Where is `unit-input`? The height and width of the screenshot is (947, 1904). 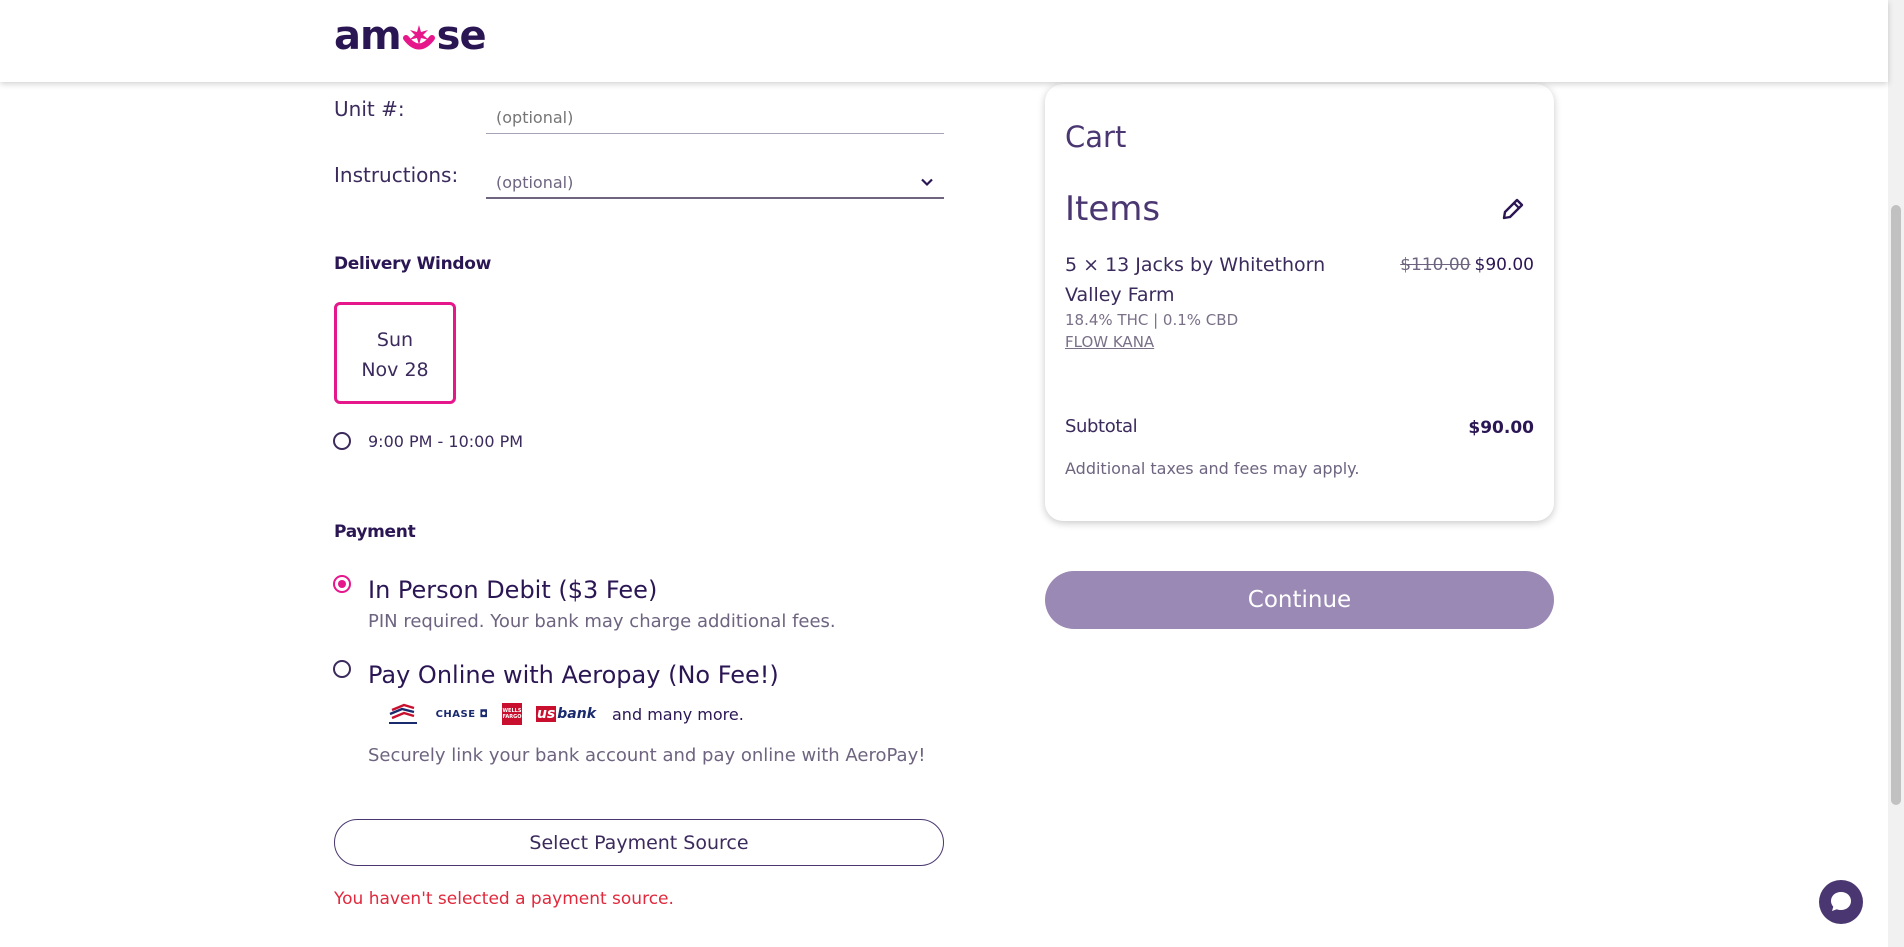 unit-input is located at coordinates (715, 114).